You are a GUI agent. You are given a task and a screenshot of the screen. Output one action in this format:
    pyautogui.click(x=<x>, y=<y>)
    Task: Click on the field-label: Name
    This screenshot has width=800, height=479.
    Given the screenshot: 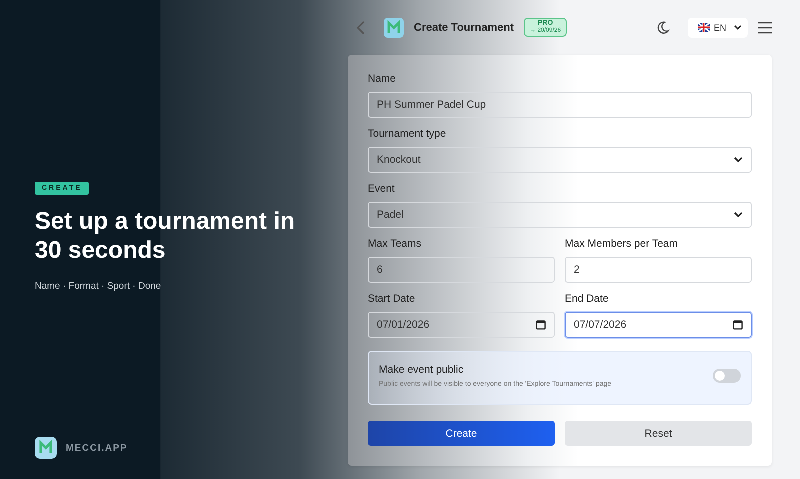 What is the action you would take?
    pyautogui.click(x=383, y=79)
    